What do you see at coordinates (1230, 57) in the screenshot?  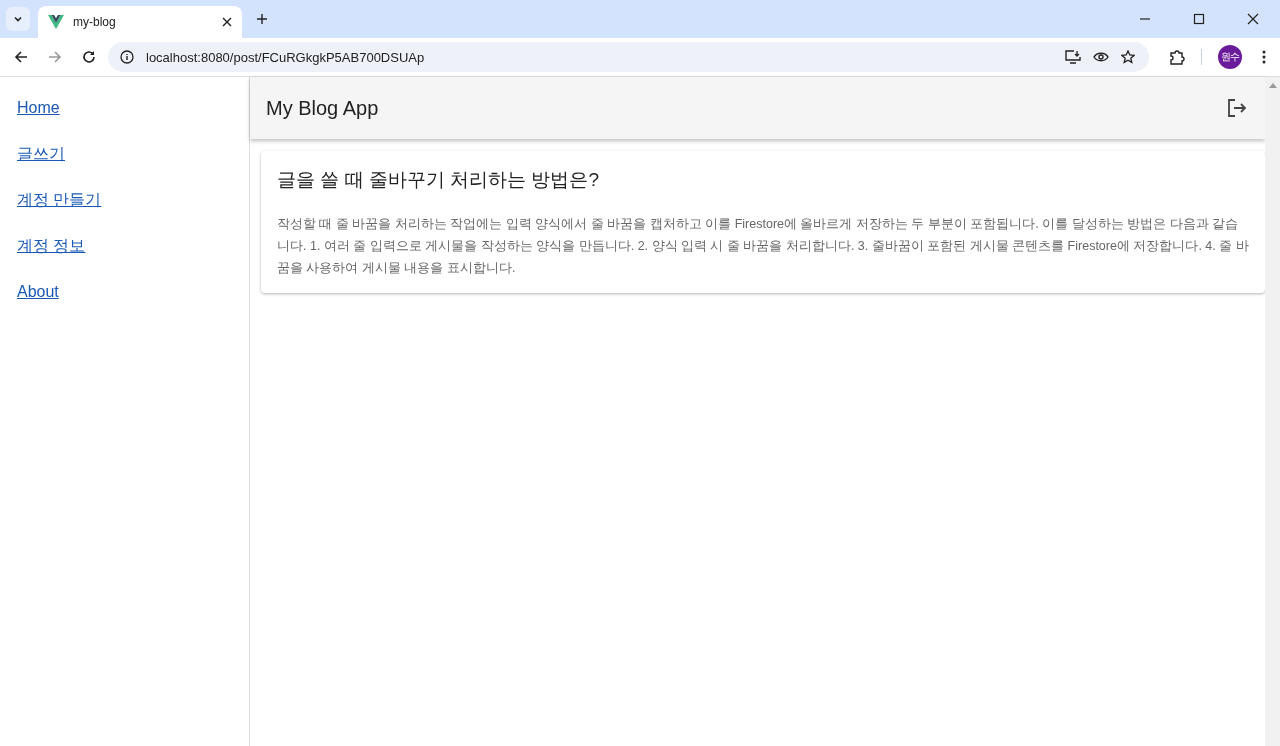 I see `profile-avatar: 원수` at bounding box center [1230, 57].